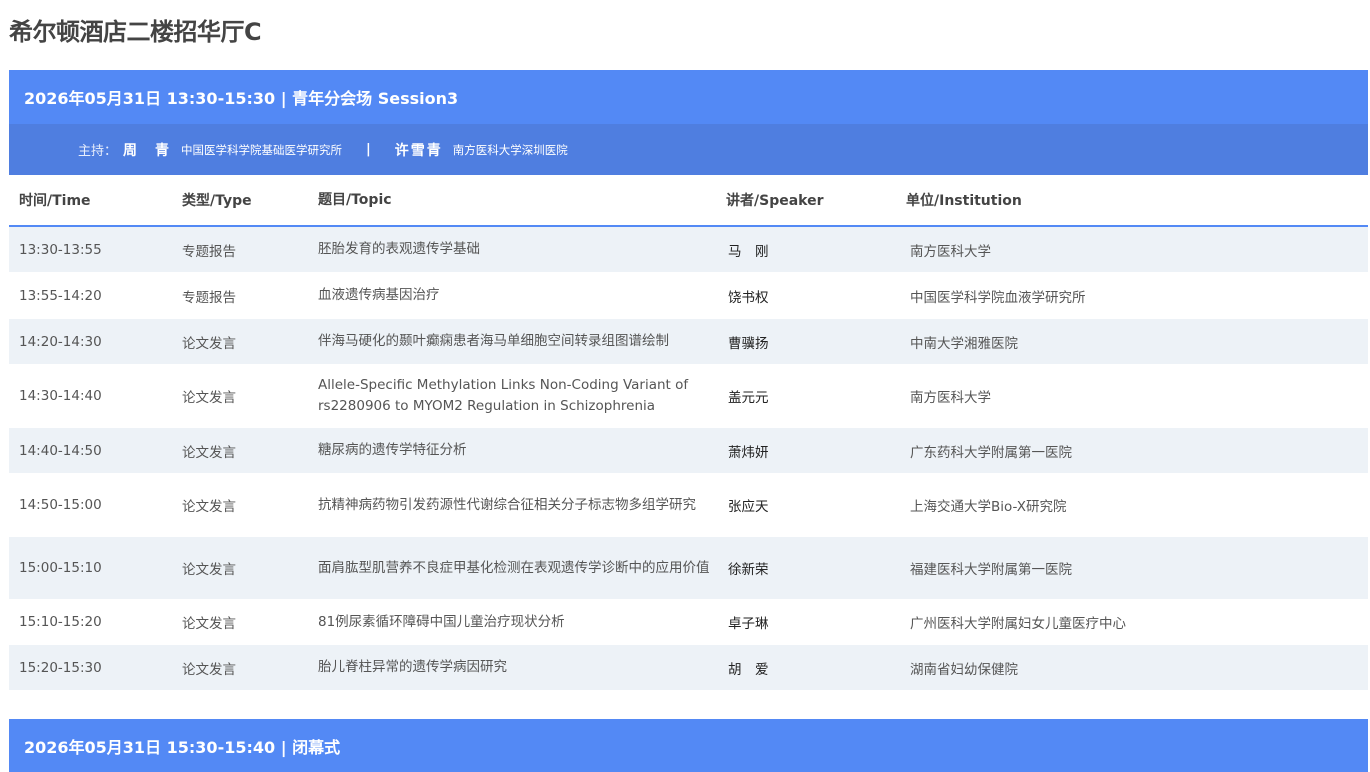 The image size is (1370, 772). Describe the element at coordinates (748, 398) in the screenshot. I see `row-speaker: 盖元元` at that location.